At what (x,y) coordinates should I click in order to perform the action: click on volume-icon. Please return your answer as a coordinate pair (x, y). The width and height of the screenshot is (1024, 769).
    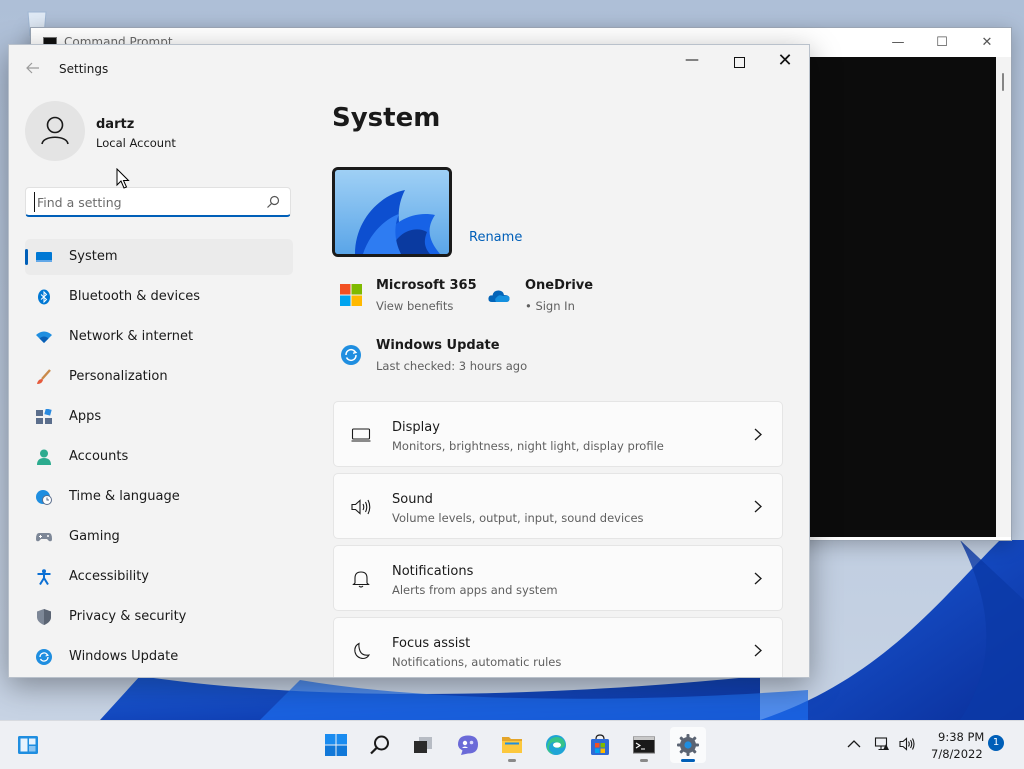
    Looking at the image, I should click on (907, 744).